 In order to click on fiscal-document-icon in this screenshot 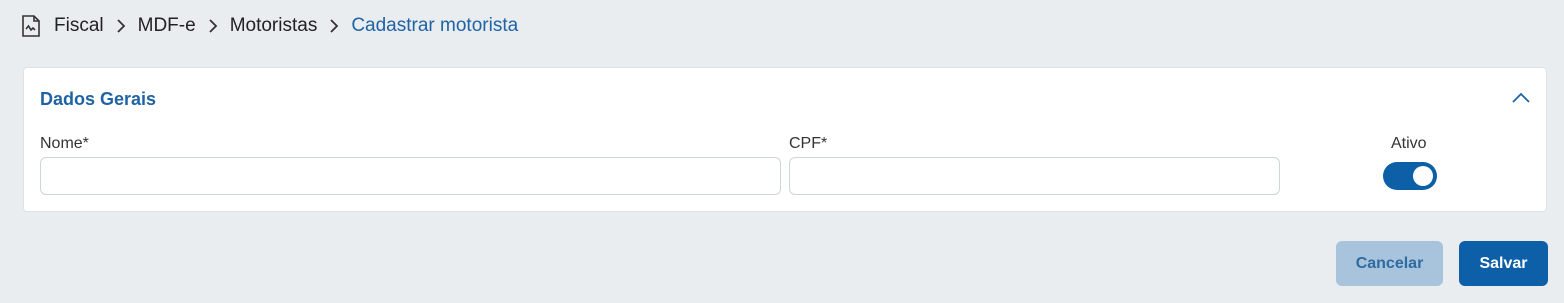, I will do `click(31, 26)`.